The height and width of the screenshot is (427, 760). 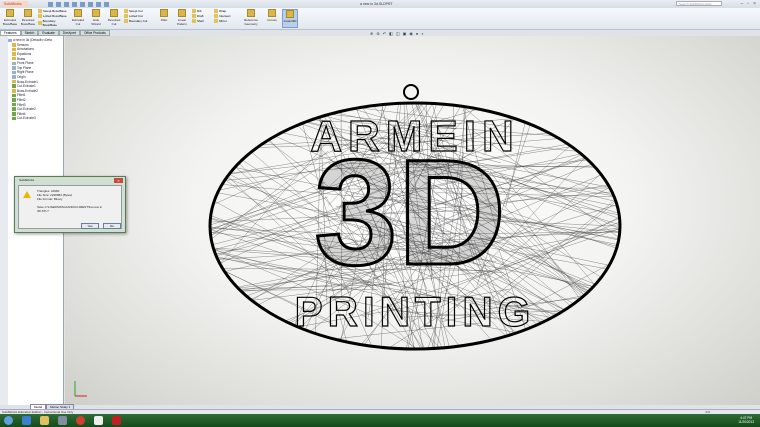 What do you see at coordinates (272, 18) in the screenshot?
I see `curves-button: Curves` at bounding box center [272, 18].